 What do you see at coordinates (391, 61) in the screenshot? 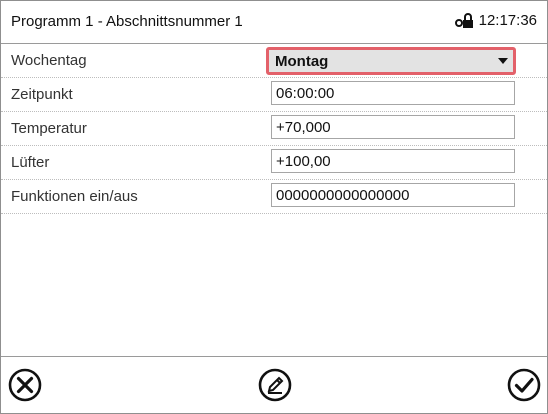
I see `weekday-dropdown: Montag` at bounding box center [391, 61].